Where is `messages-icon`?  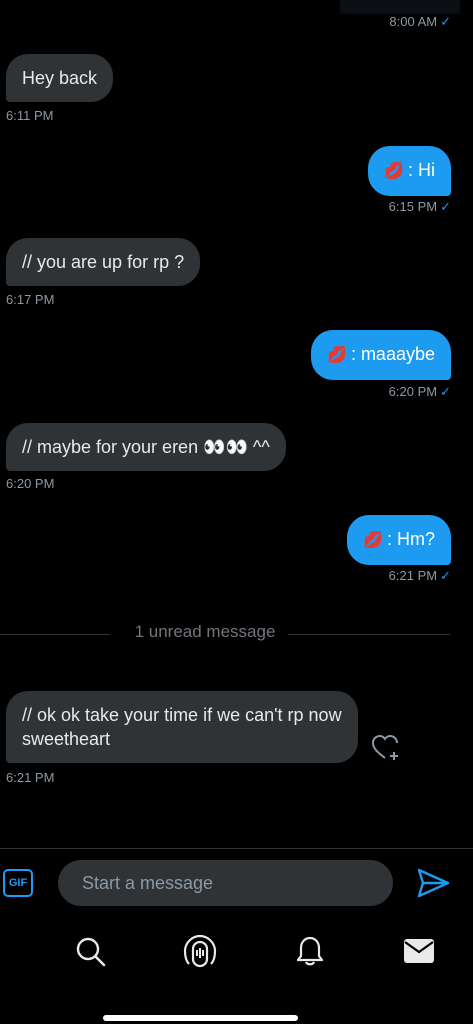 messages-icon is located at coordinates (419, 951).